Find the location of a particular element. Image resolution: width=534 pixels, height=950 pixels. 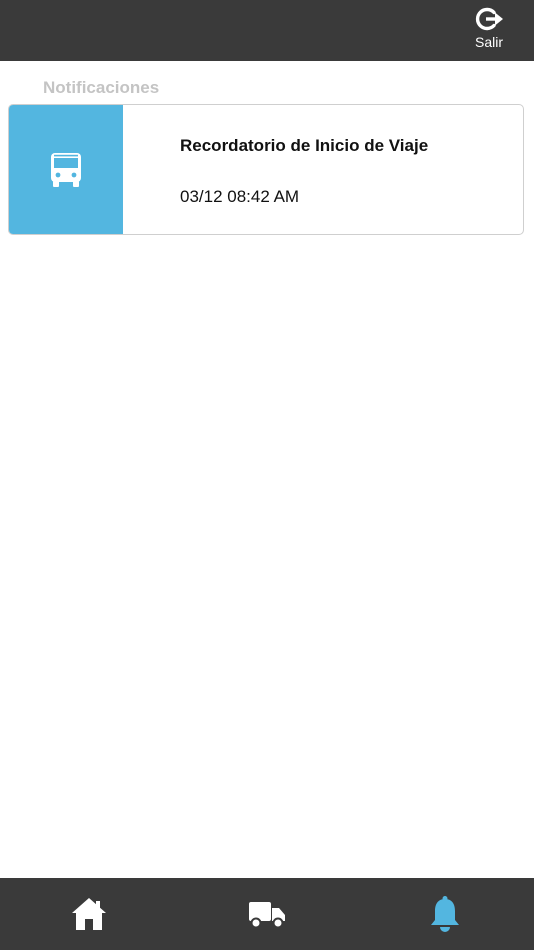

truck-icon is located at coordinates (267, 915).